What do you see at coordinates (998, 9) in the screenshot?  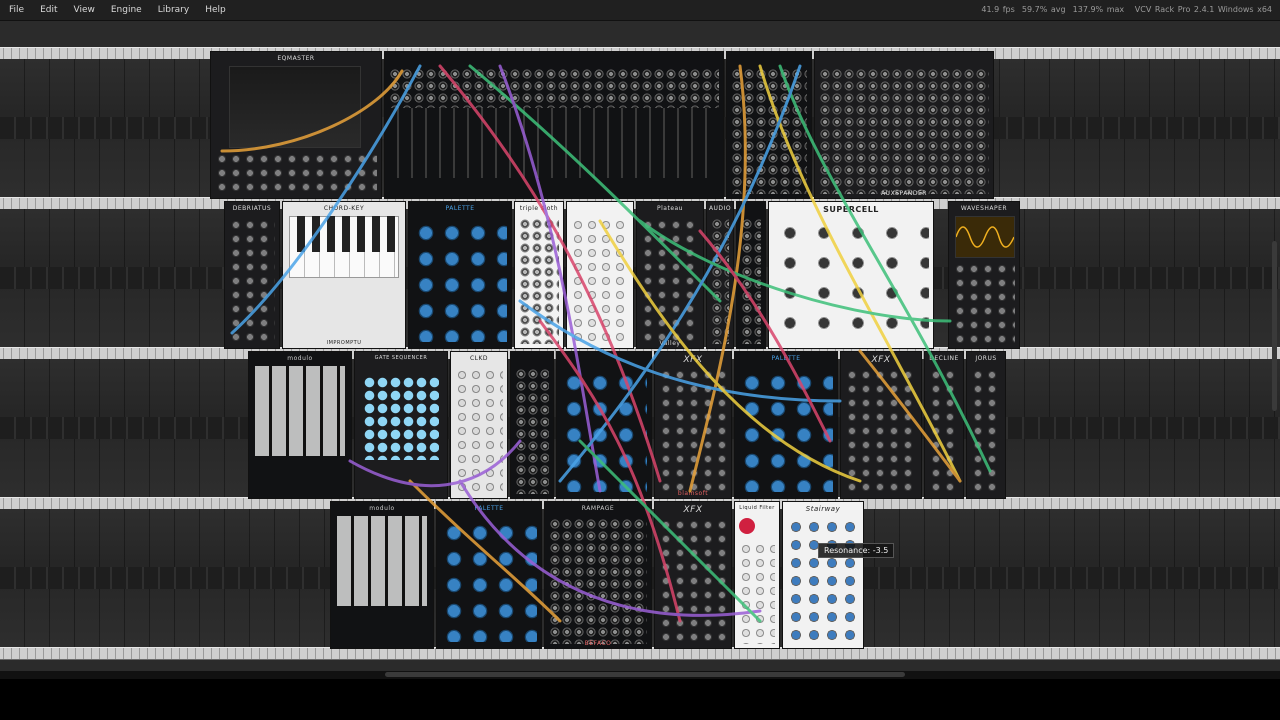 I see `fps-readout: 41.9 fps` at bounding box center [998, 9].